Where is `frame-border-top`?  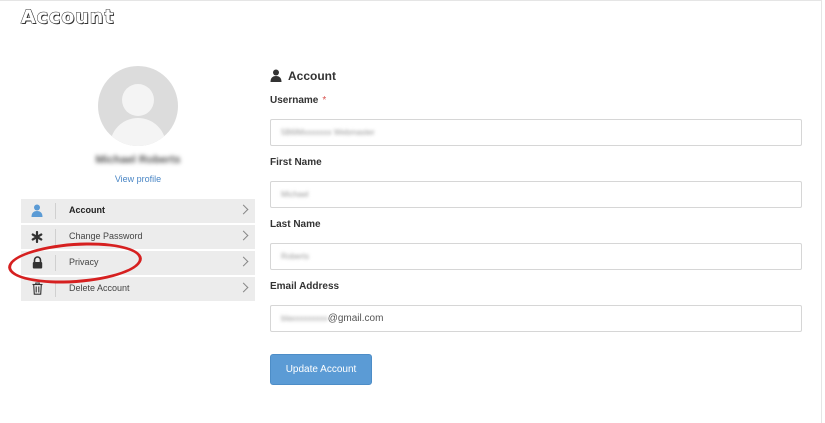 frame-border-top is located at coordinates (411, 0).